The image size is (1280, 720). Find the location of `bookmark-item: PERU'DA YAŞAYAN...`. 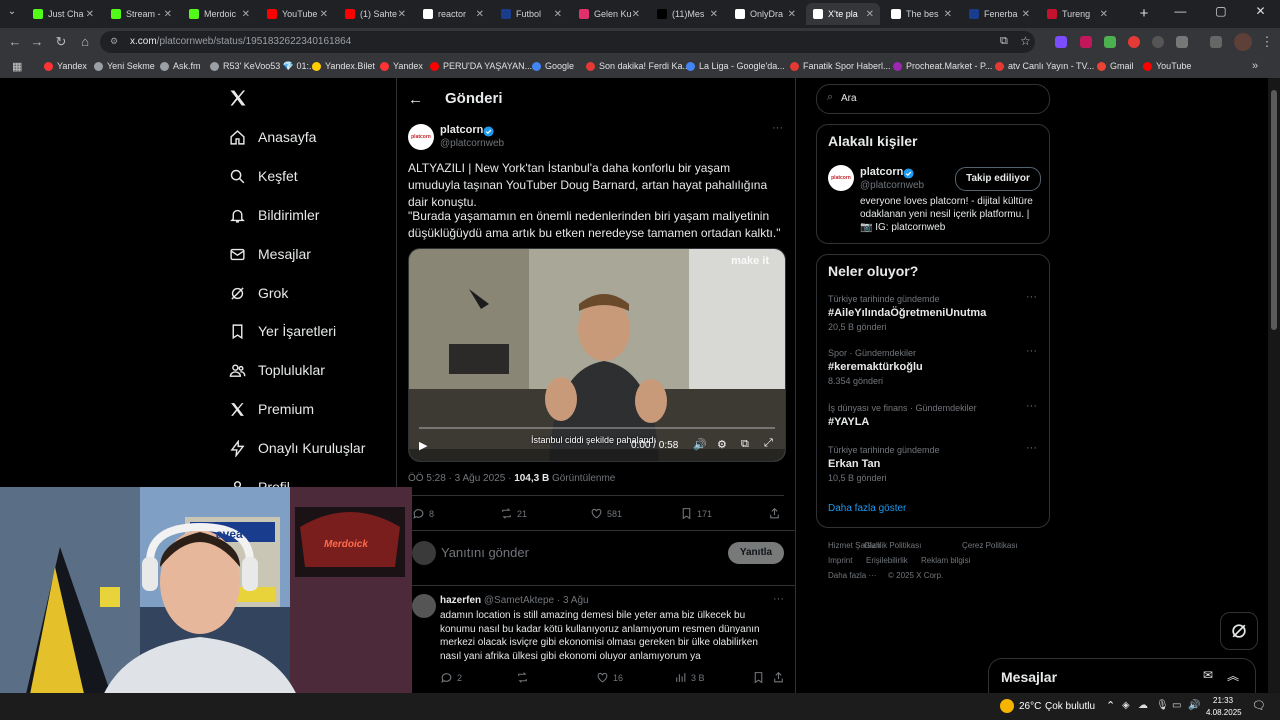

bookmark-item: PERU'DA YAŞAYAN... is located at coordinates (481, 66).